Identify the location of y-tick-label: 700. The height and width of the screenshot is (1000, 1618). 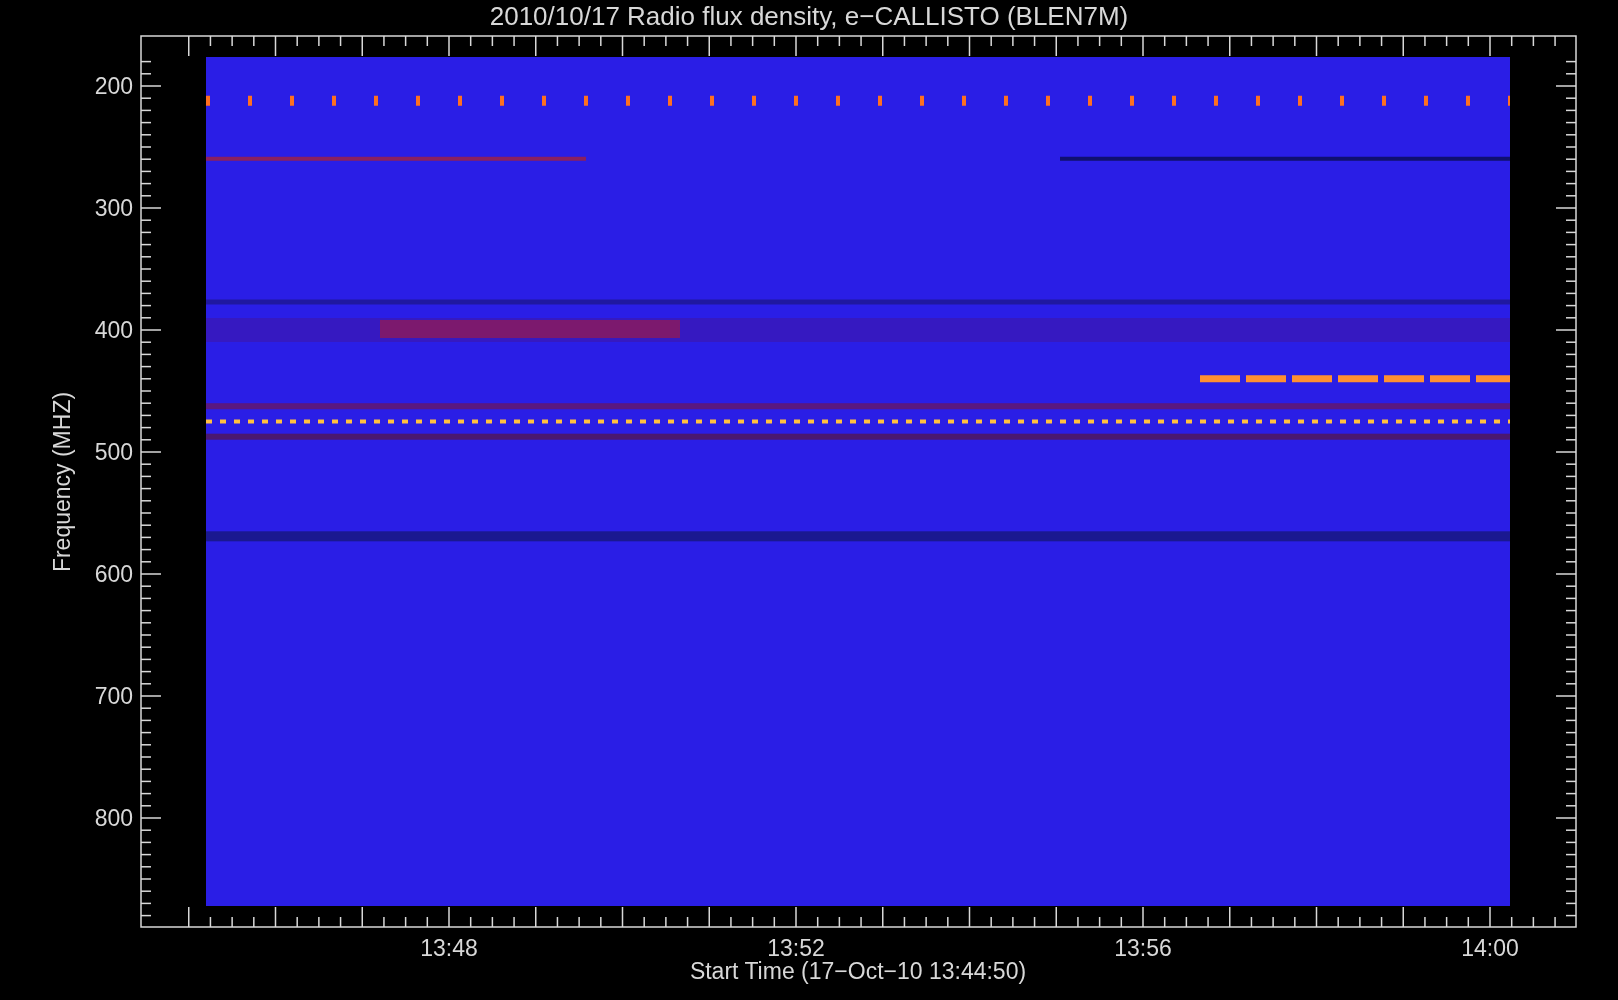
(113, 696).